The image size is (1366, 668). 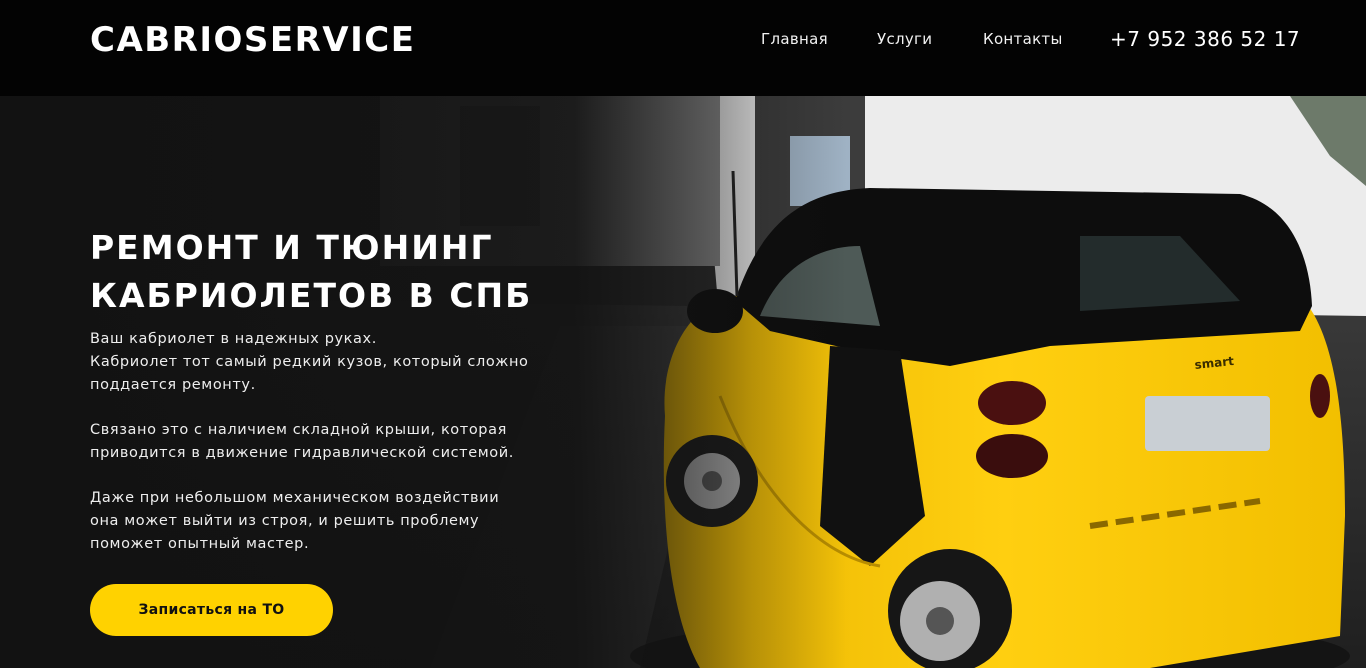 I want to click on nav-link-home: Главная, so click(x=794, y=39).